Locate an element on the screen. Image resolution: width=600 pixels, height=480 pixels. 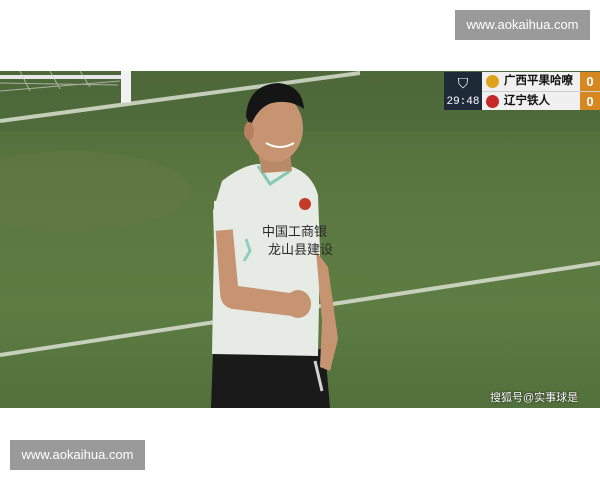
scoreboard-row-away: 辽宁铁人 0 is located at coordinates (541, 100).